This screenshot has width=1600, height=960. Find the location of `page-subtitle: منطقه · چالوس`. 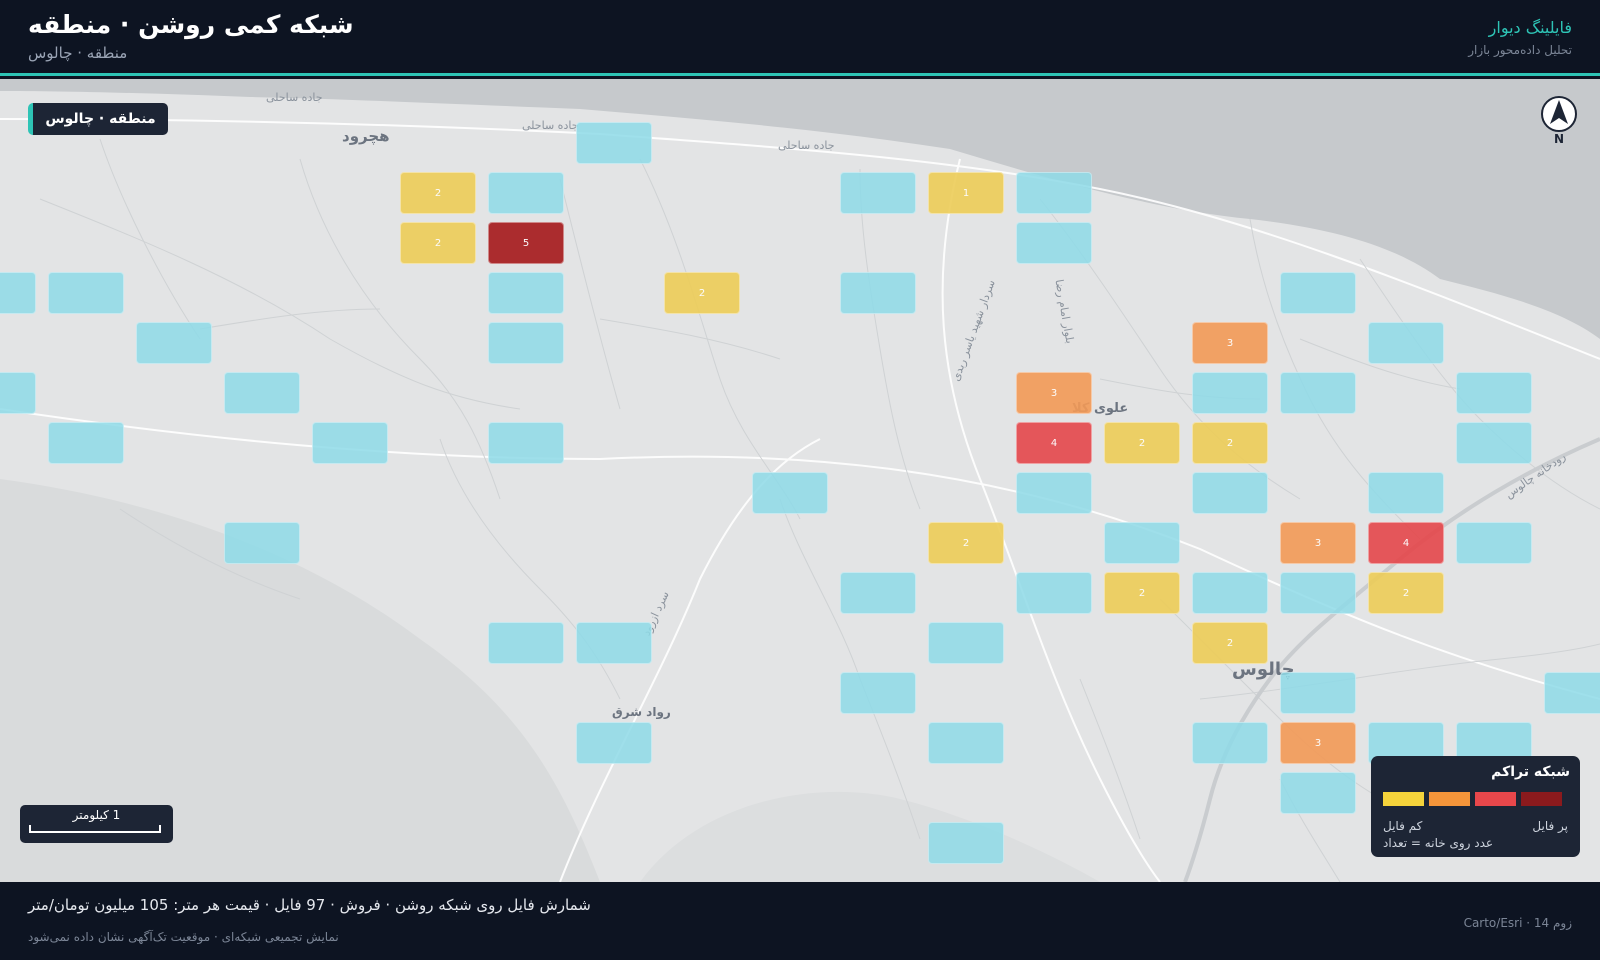

page-subtitle: منطقه · چالوس is located at coordinates (78, 53).